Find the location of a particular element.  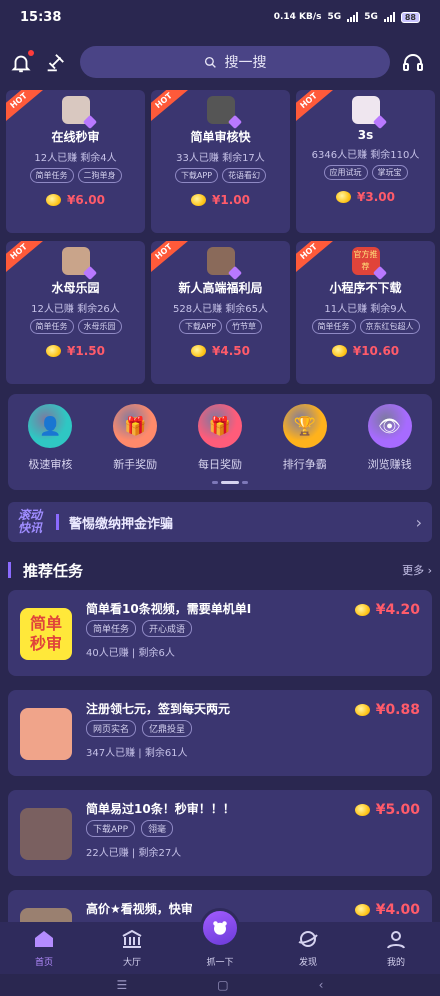

grab-button is located at coordinates (220, 928).